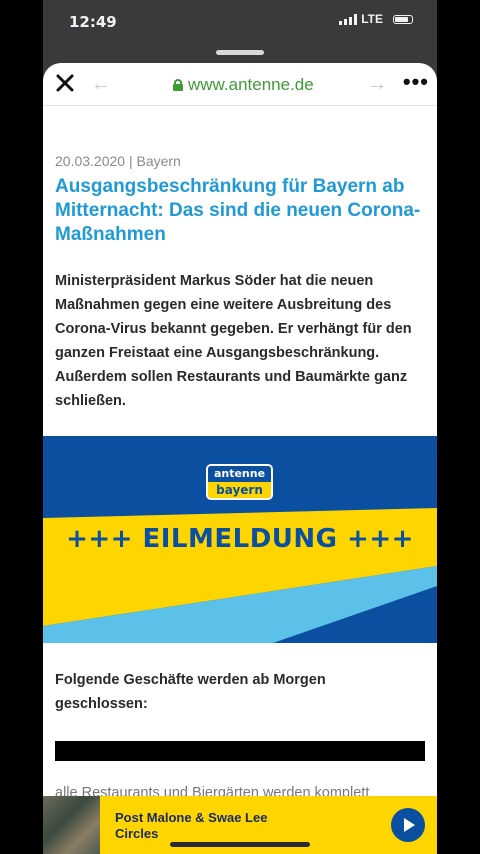 Image resolution: width=480 pixels, height=854 pixels. Describe the element at coordinates (372, 19) in the screenshot. I see `network-label: LTE` at that location.